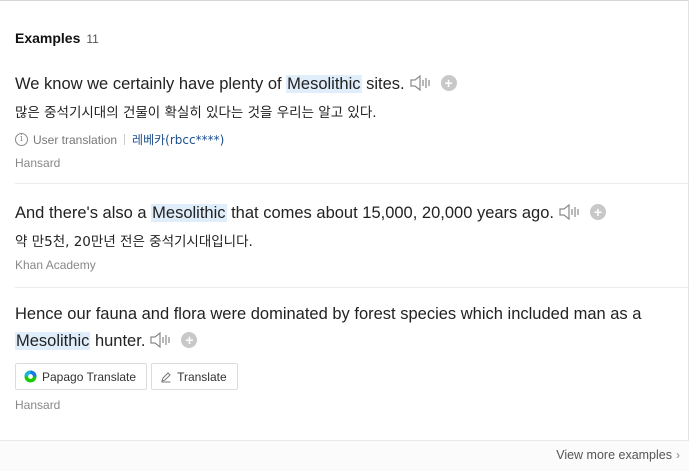 Image resolution: width=689 pixels, height=471 pixels. I want to click on examples-header: Examples 11, so click(57, 38).